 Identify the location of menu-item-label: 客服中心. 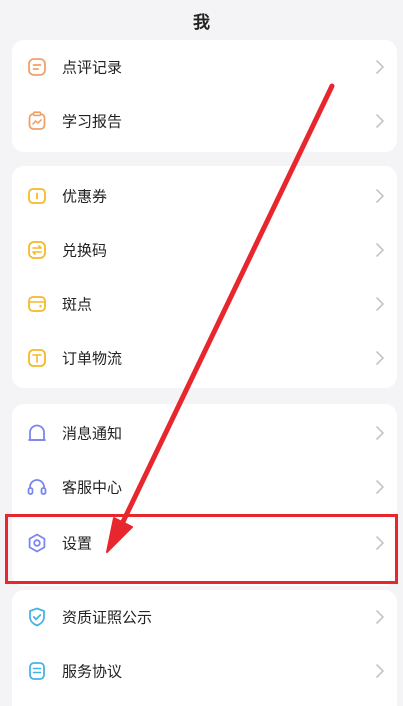
(92, 487).